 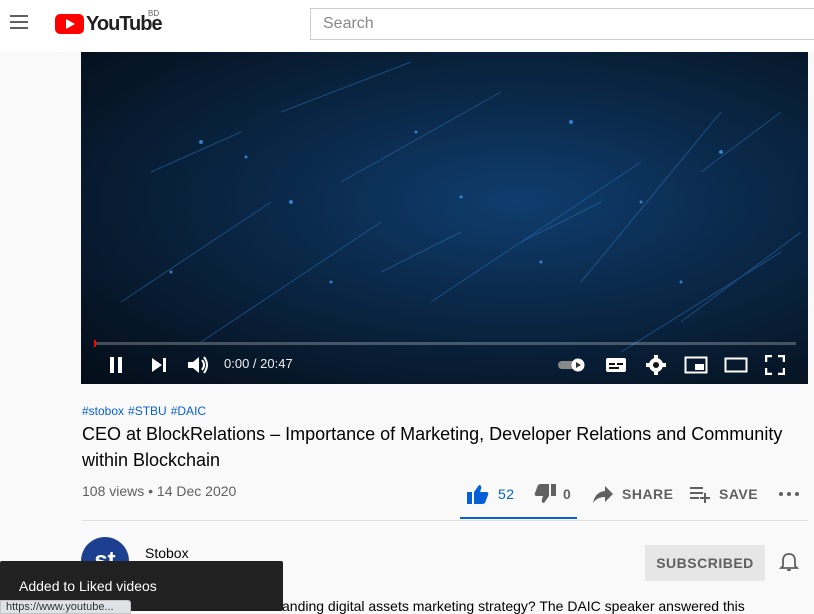 What do you see at coordinates (705, 563) in the screenshot?
I see `subscribe-button: SUBSCRIBED` at bounding box center [705, 563].